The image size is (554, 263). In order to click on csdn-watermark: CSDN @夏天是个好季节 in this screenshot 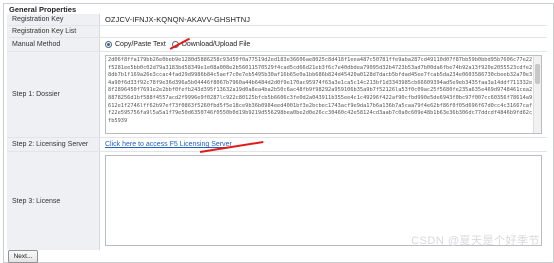, I will do `click(475, 241)`.